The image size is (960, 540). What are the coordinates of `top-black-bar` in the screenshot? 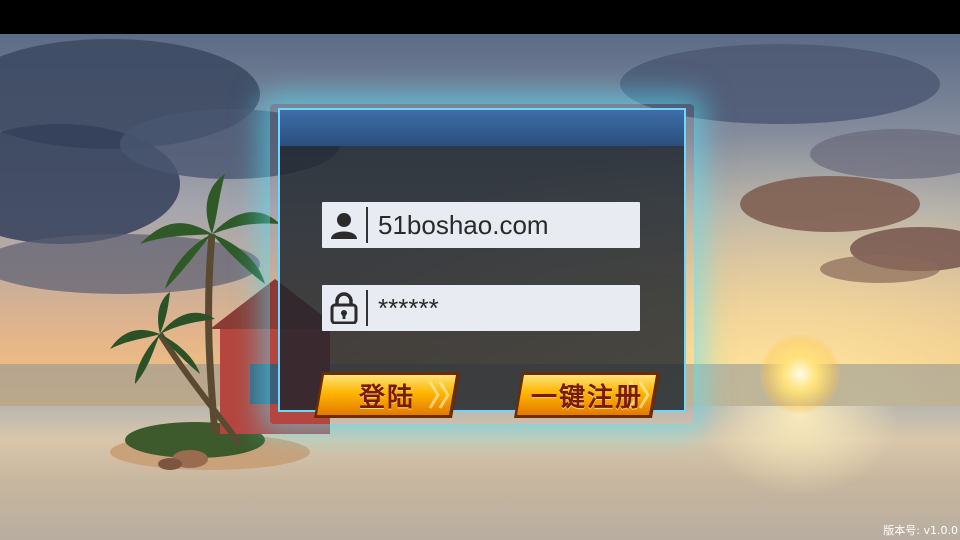 It's located at (480, 17).